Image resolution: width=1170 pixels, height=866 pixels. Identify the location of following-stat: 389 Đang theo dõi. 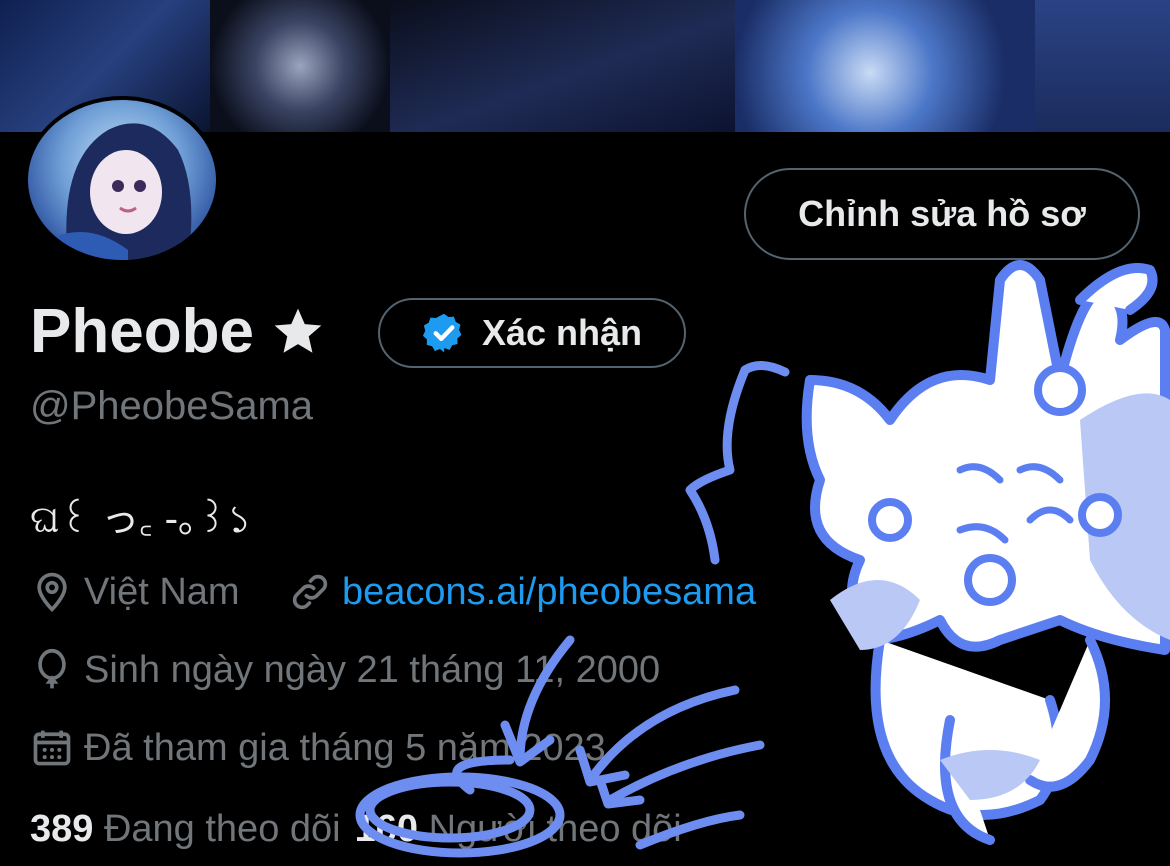
(185, 829).